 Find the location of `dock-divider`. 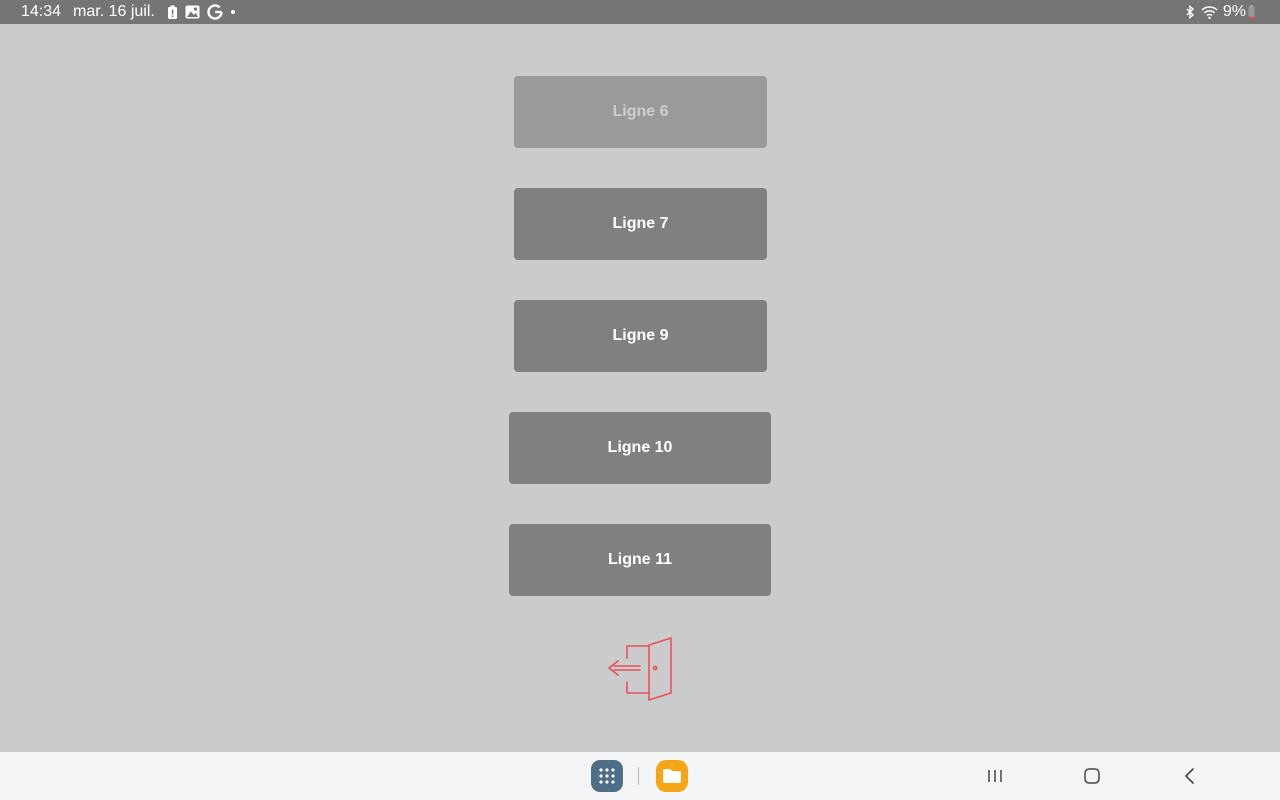

dock-divider is located at coordinates (638, 776).